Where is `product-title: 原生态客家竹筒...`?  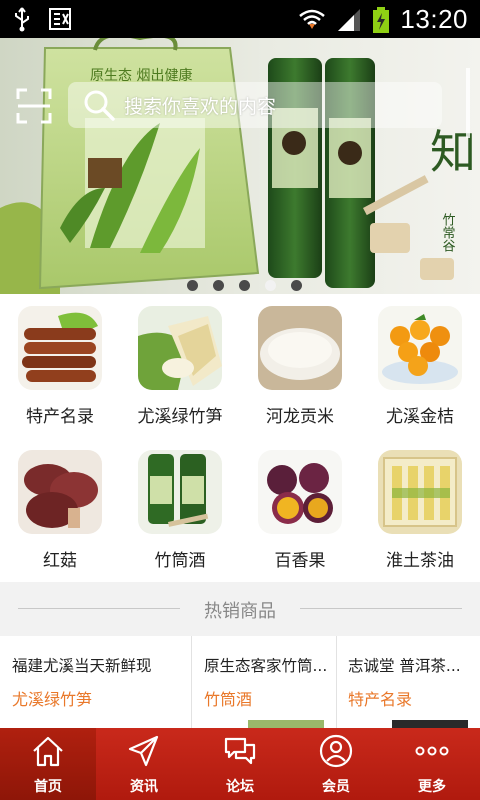
product-title: 原生态客家竹筒... is located at coordinates (266, 666).